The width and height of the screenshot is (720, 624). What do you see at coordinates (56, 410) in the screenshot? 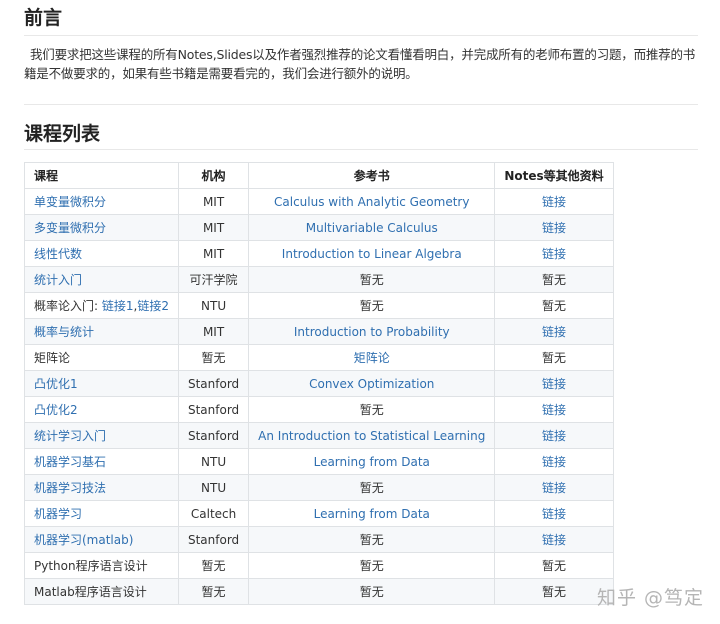
I see `course-link: 凸优化2` at bounding box center [56, 410].